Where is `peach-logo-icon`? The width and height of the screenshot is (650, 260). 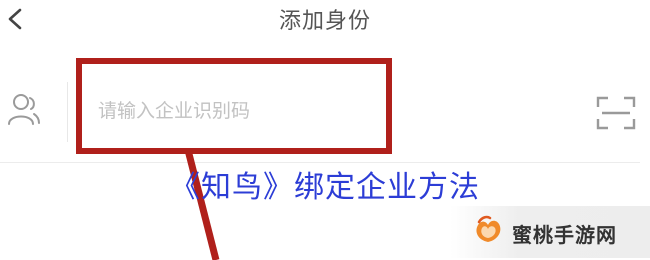 peach-logo-icon is located at coordinates (488, 228).